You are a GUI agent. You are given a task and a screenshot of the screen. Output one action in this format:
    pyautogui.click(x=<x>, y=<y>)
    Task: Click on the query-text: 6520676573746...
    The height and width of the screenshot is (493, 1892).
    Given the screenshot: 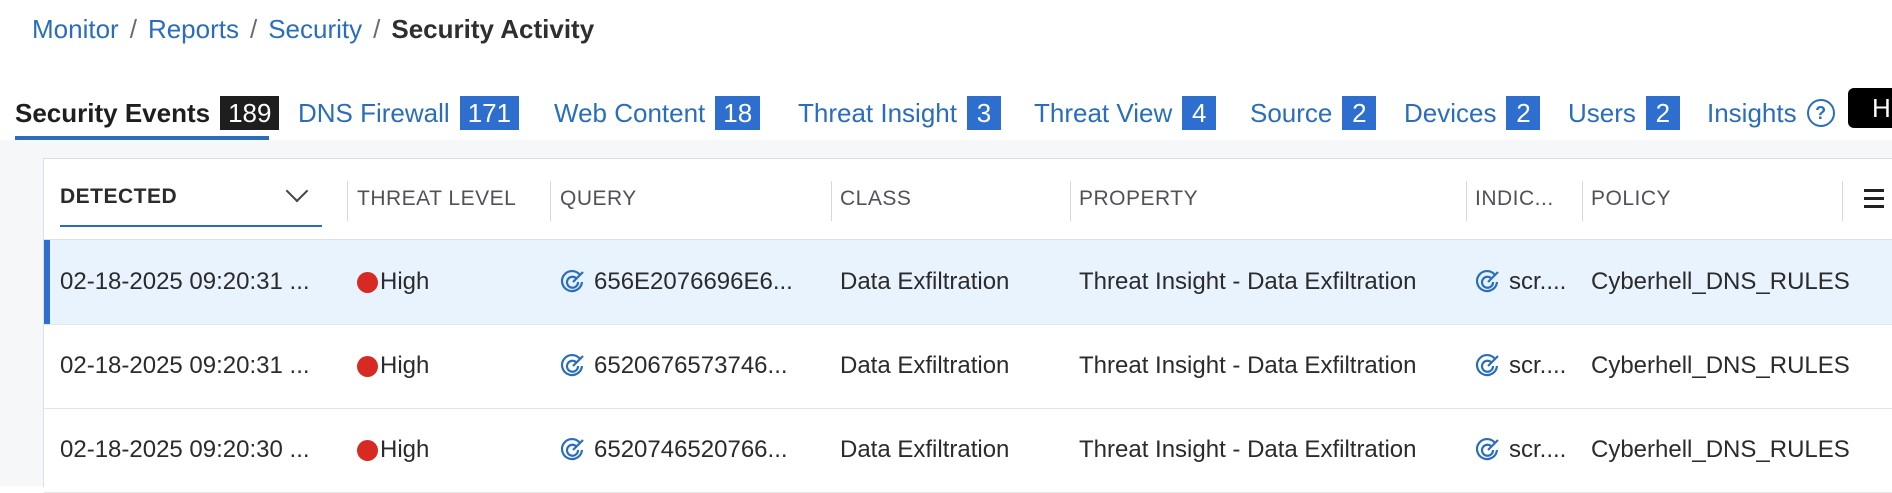 What is the action you would take?
    pyautogui.click(x=691, y=365)
    